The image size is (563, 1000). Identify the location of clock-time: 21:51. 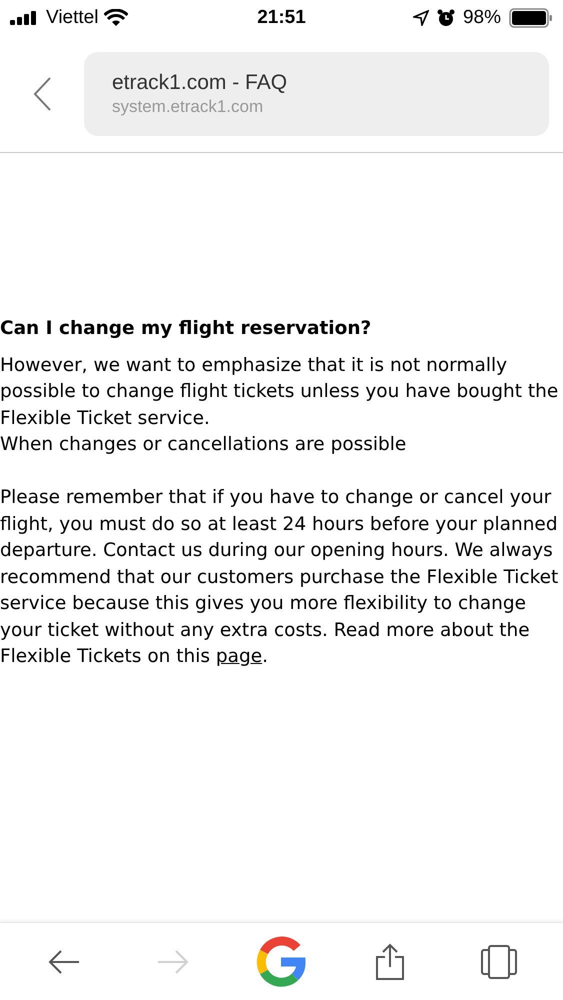
(281, 18).